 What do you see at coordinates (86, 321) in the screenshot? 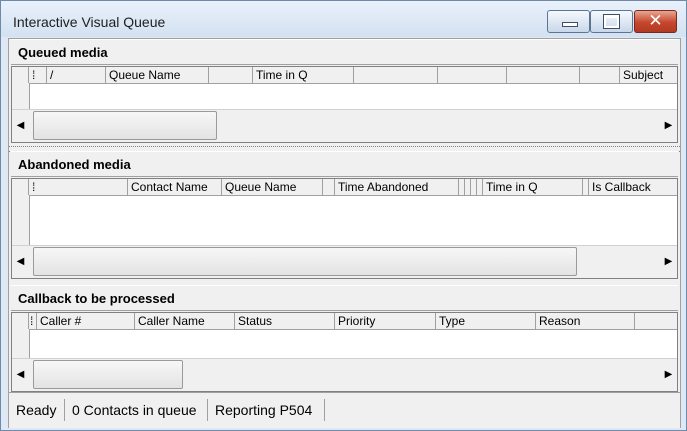
I see `col-caller-number: Caller #` at bounding box center [86, 321].